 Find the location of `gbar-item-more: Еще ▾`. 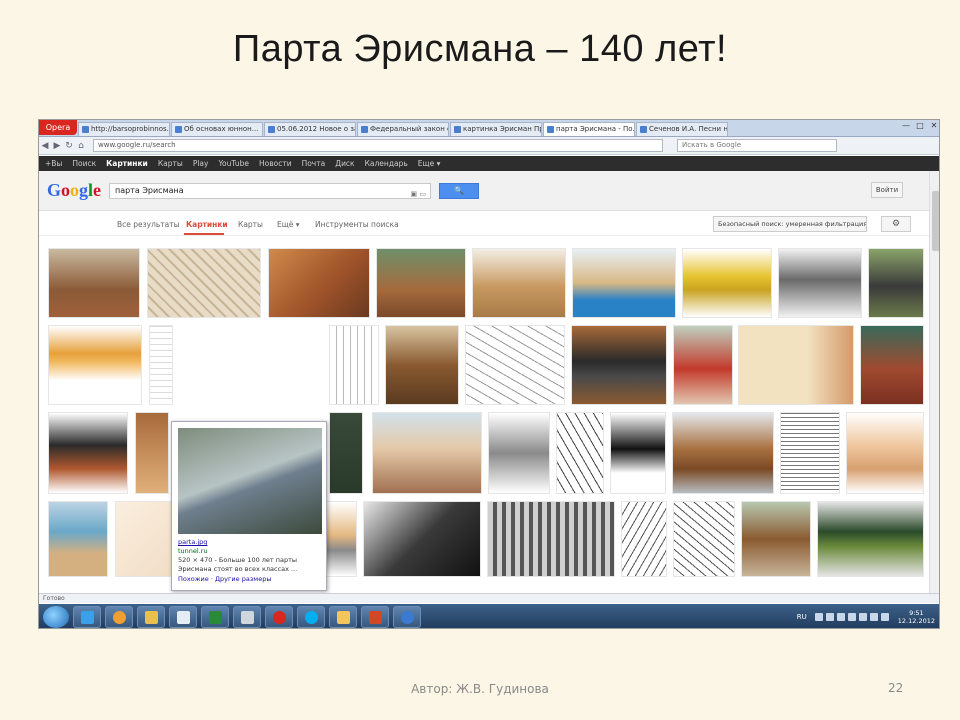

gbar-item-more: Еще ▾ is located at coordinates (429, 163).